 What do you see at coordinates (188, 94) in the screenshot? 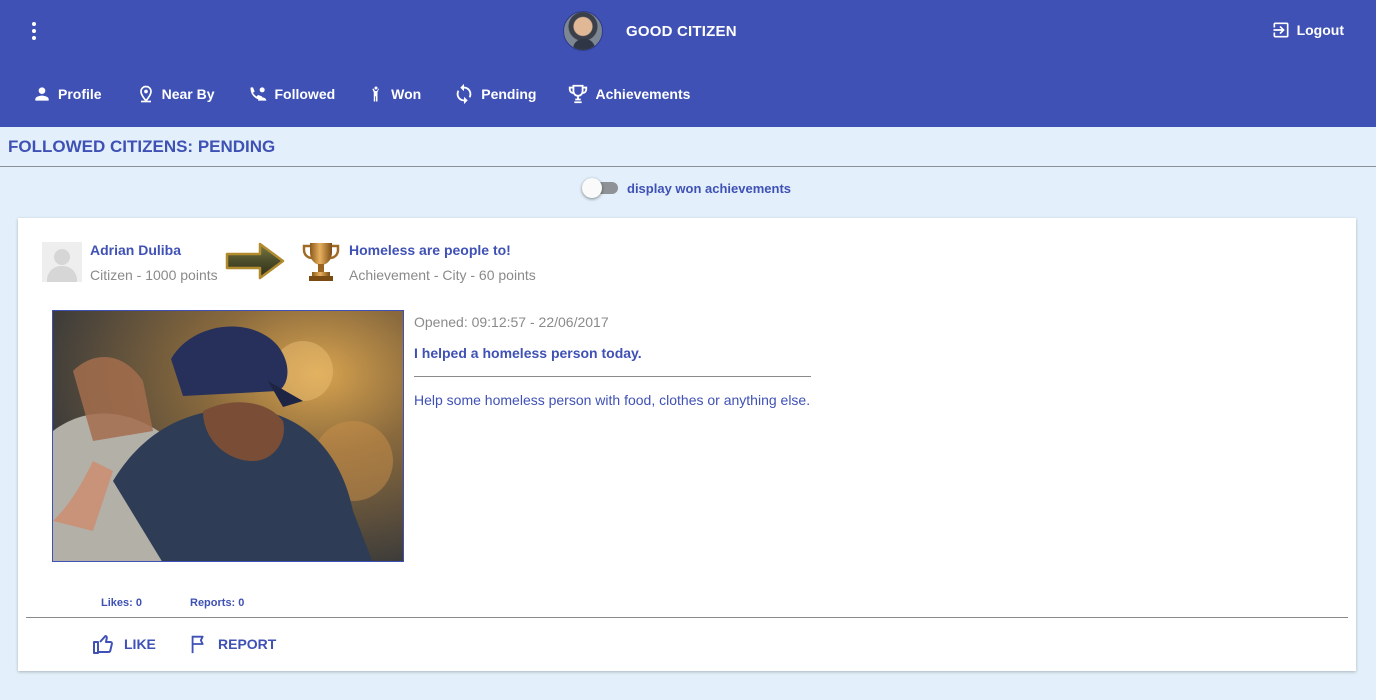
I see `nav-item-label: Near By` at bounding box center [188, 94].